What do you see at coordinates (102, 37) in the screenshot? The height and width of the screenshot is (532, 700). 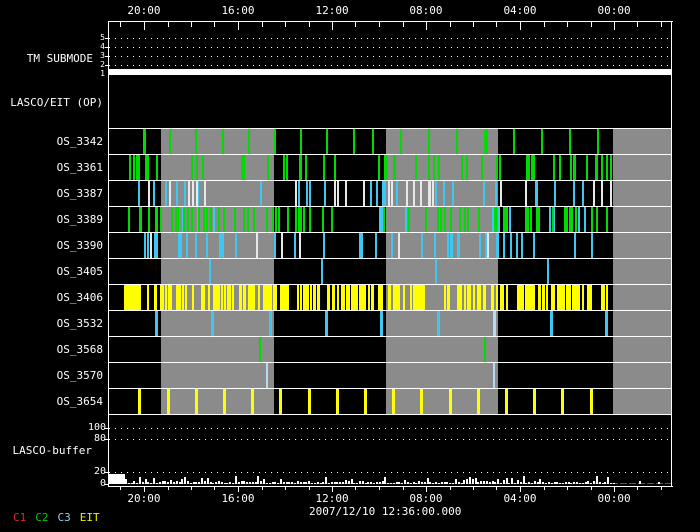 I see `tm-ytick-label: 5` at bounding box center [102, 37].